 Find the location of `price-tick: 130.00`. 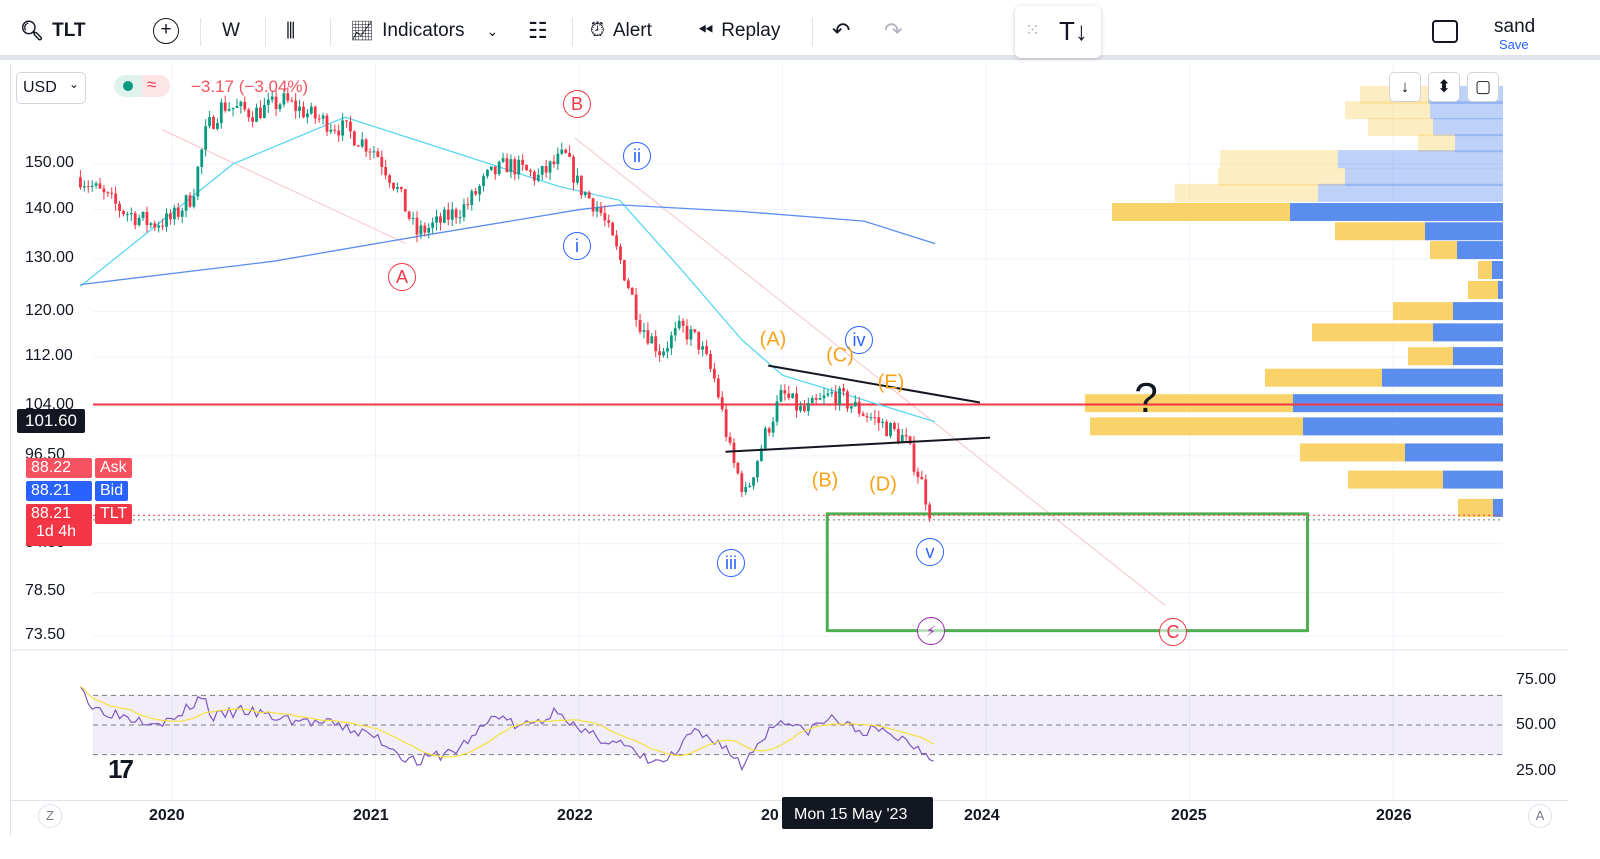

price-tick: 130.00 is located at coordinates (49, 257).